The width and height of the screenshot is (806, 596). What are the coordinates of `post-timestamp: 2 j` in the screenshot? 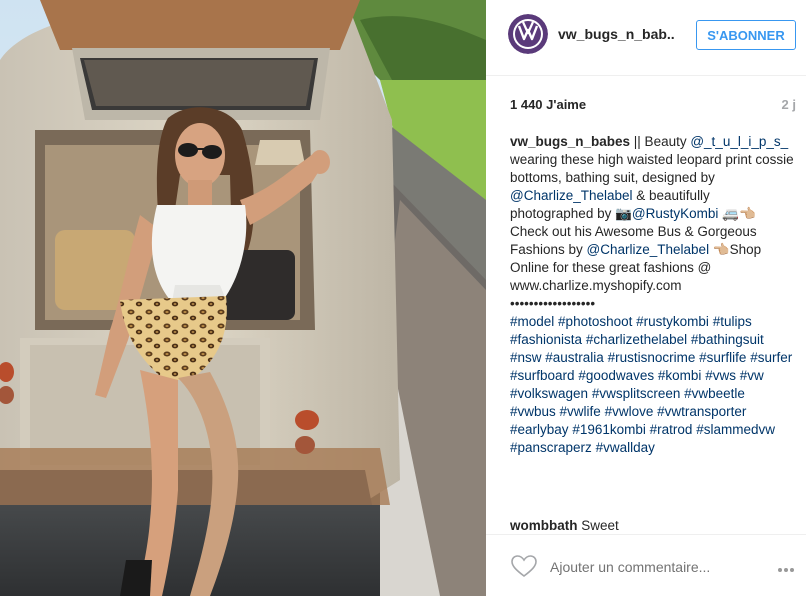 It's located at (789, 104).